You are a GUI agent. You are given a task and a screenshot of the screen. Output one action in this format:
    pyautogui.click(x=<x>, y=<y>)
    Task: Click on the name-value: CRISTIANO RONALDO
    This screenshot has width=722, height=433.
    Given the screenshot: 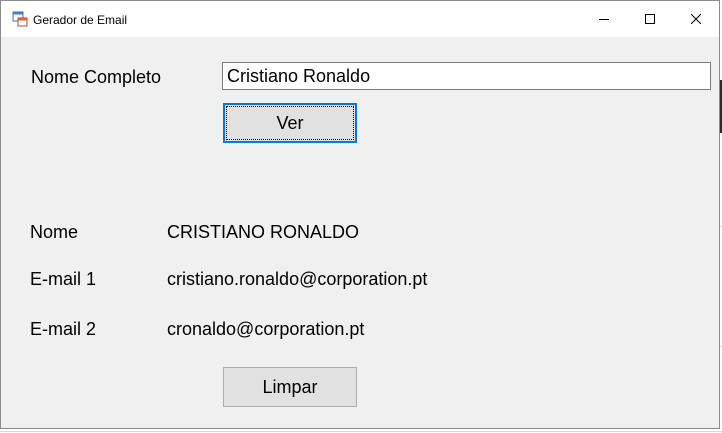 What is the action you would take?
    pyautogui.click(x=263, y=232)
    